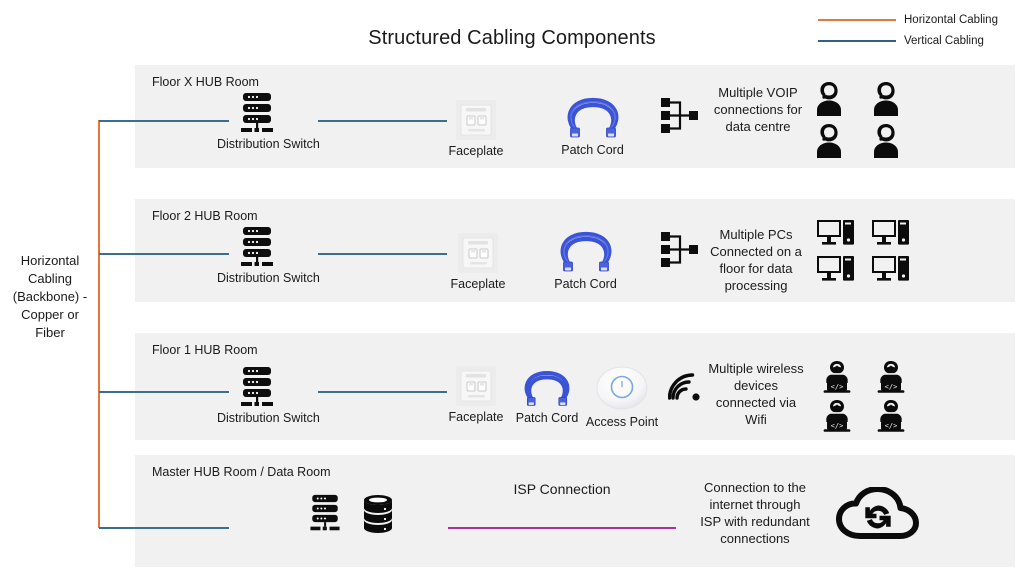 The image size is (1024, 574). I want to click on faceplate-3: Faceplate, so click(476, 394).